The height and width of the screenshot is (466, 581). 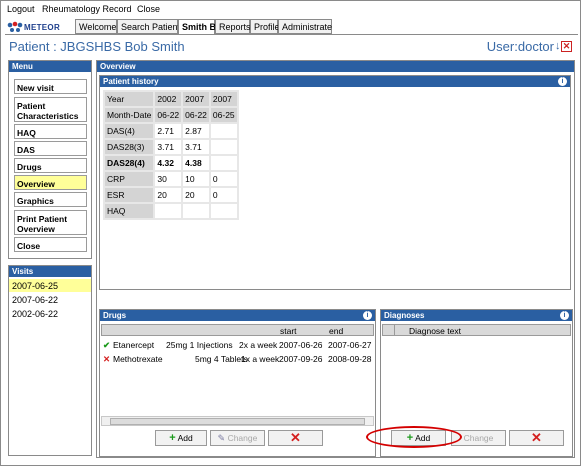 What do you see at coordinates (129, 131) in the screenshot?
I see `row-label: DAS(4)` at bounding box center [129, 131].